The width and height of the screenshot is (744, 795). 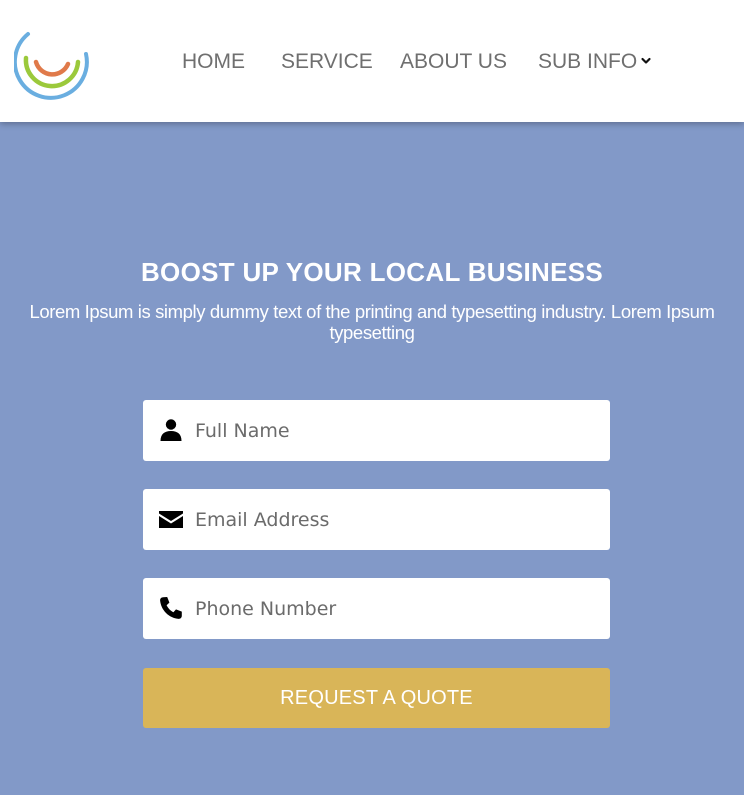 What do you see at coordinates (376, 698) in the screenshot?
I see `request-quote-button: REQUEST A QUOTE` at bounding box center [376, 698].